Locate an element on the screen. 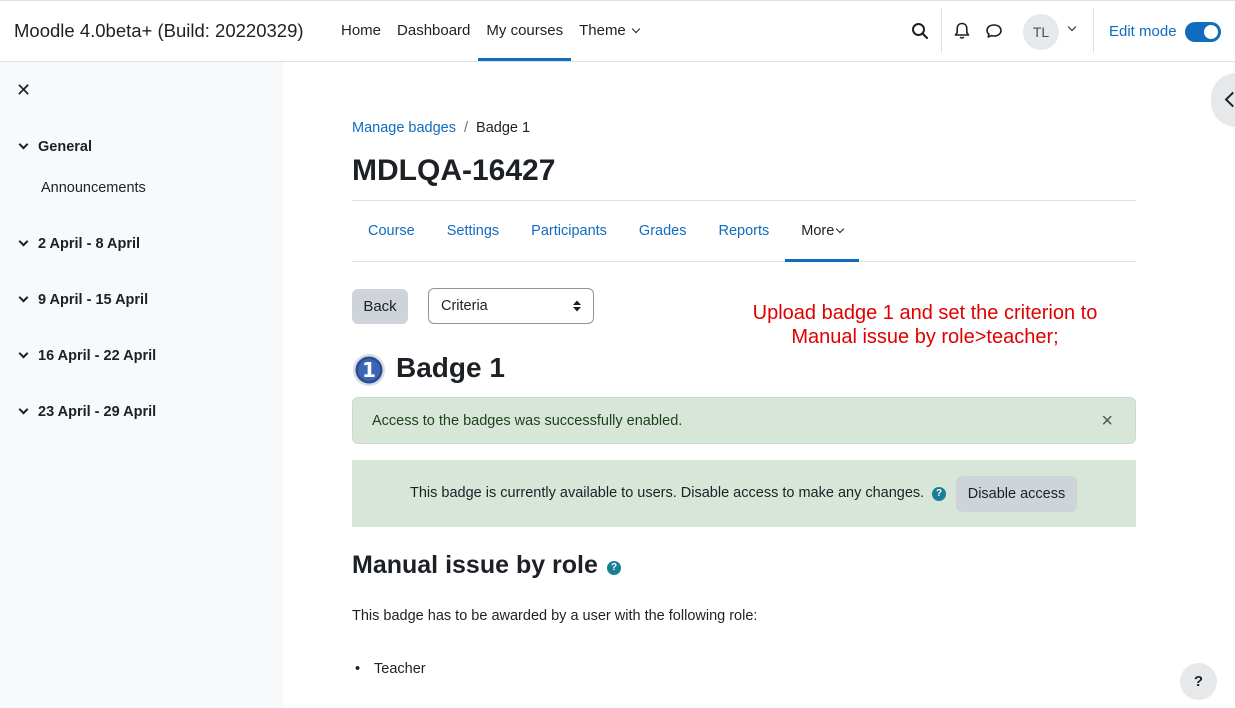 Image resolution: width=1235 pixels, height=708 pixels. search-icon is located at coordinates (920, 31).